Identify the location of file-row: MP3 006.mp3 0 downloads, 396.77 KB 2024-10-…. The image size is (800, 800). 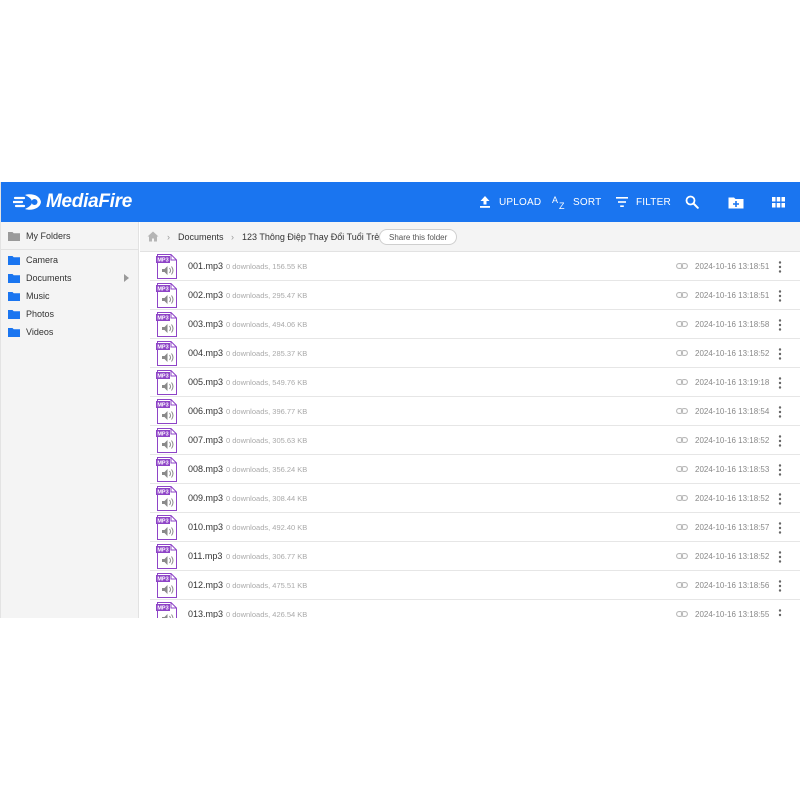
(475, 411).